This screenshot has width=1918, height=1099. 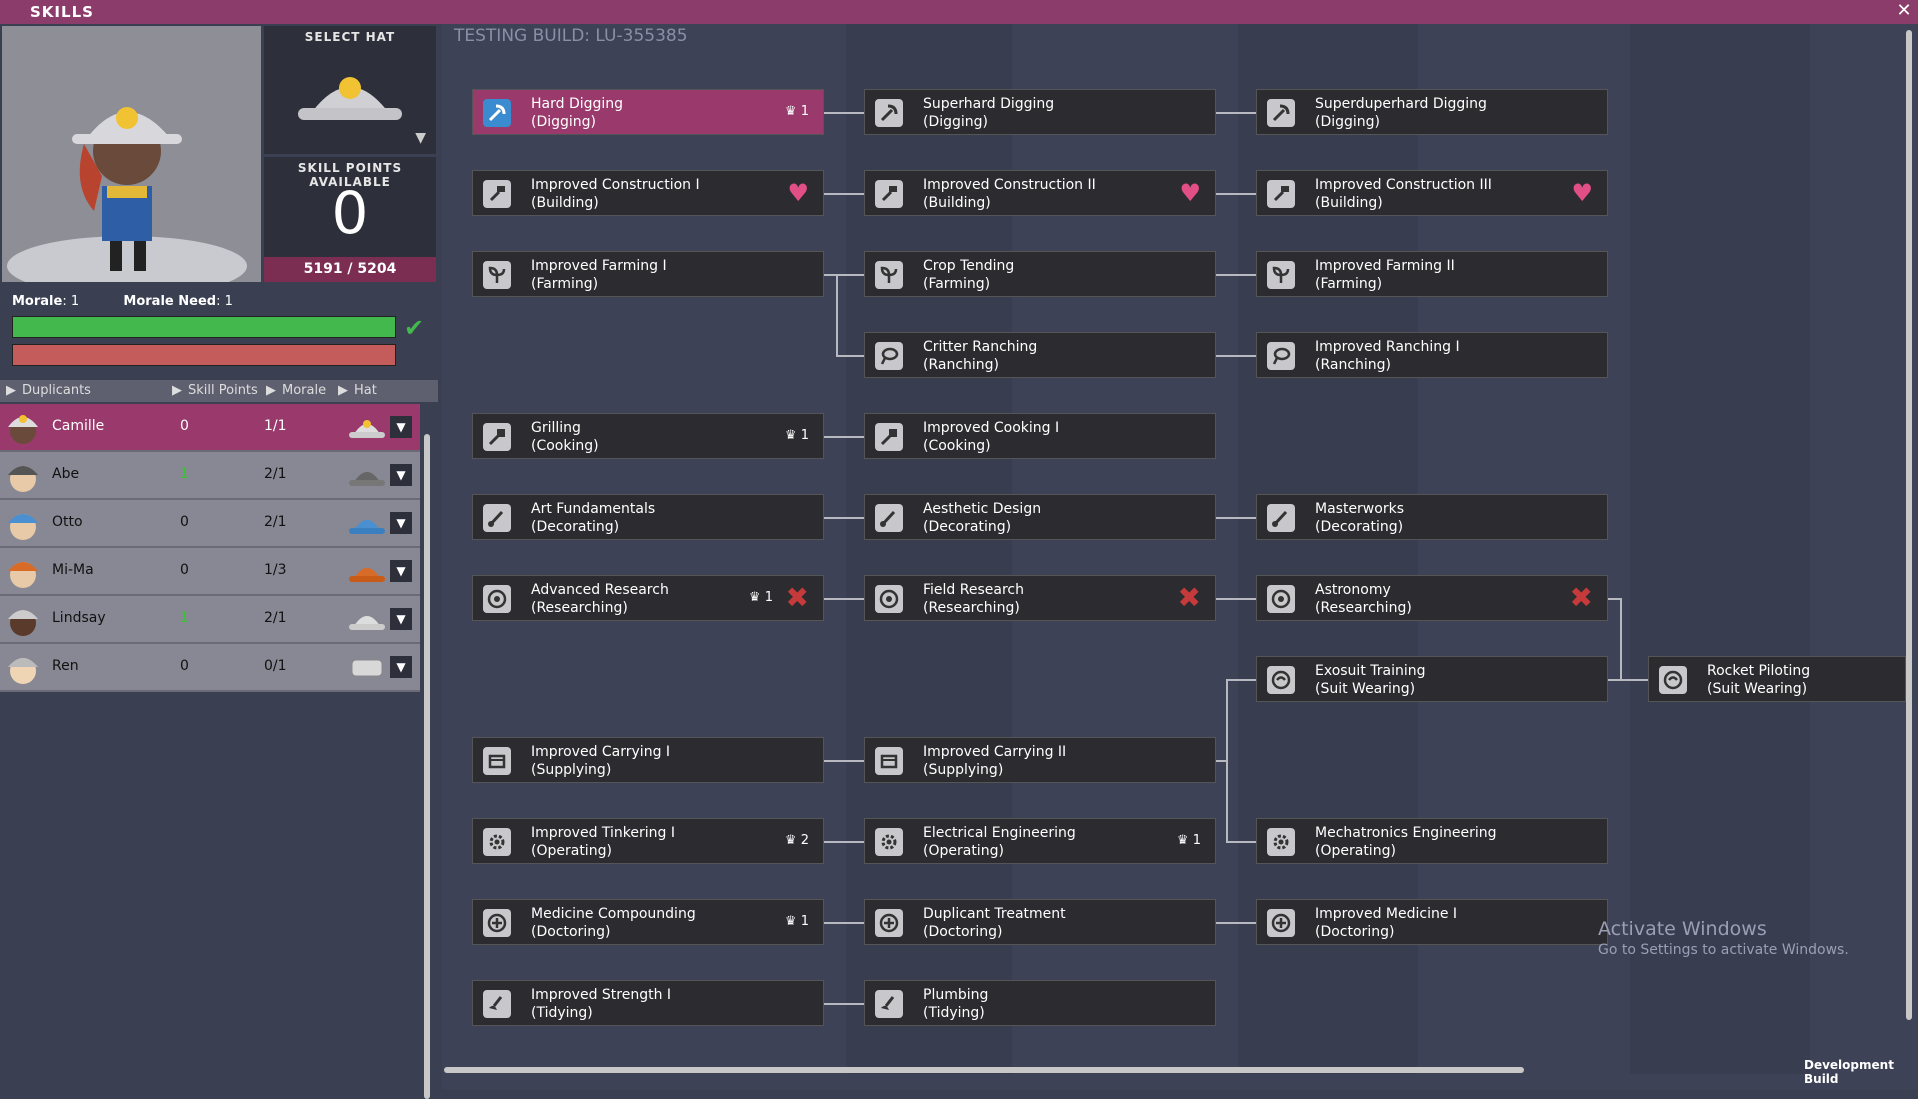 I want to click on skill-medicine-compounding: Medicine Compounding (Doctoring) ♛ 1, so click(x=648, y=922).